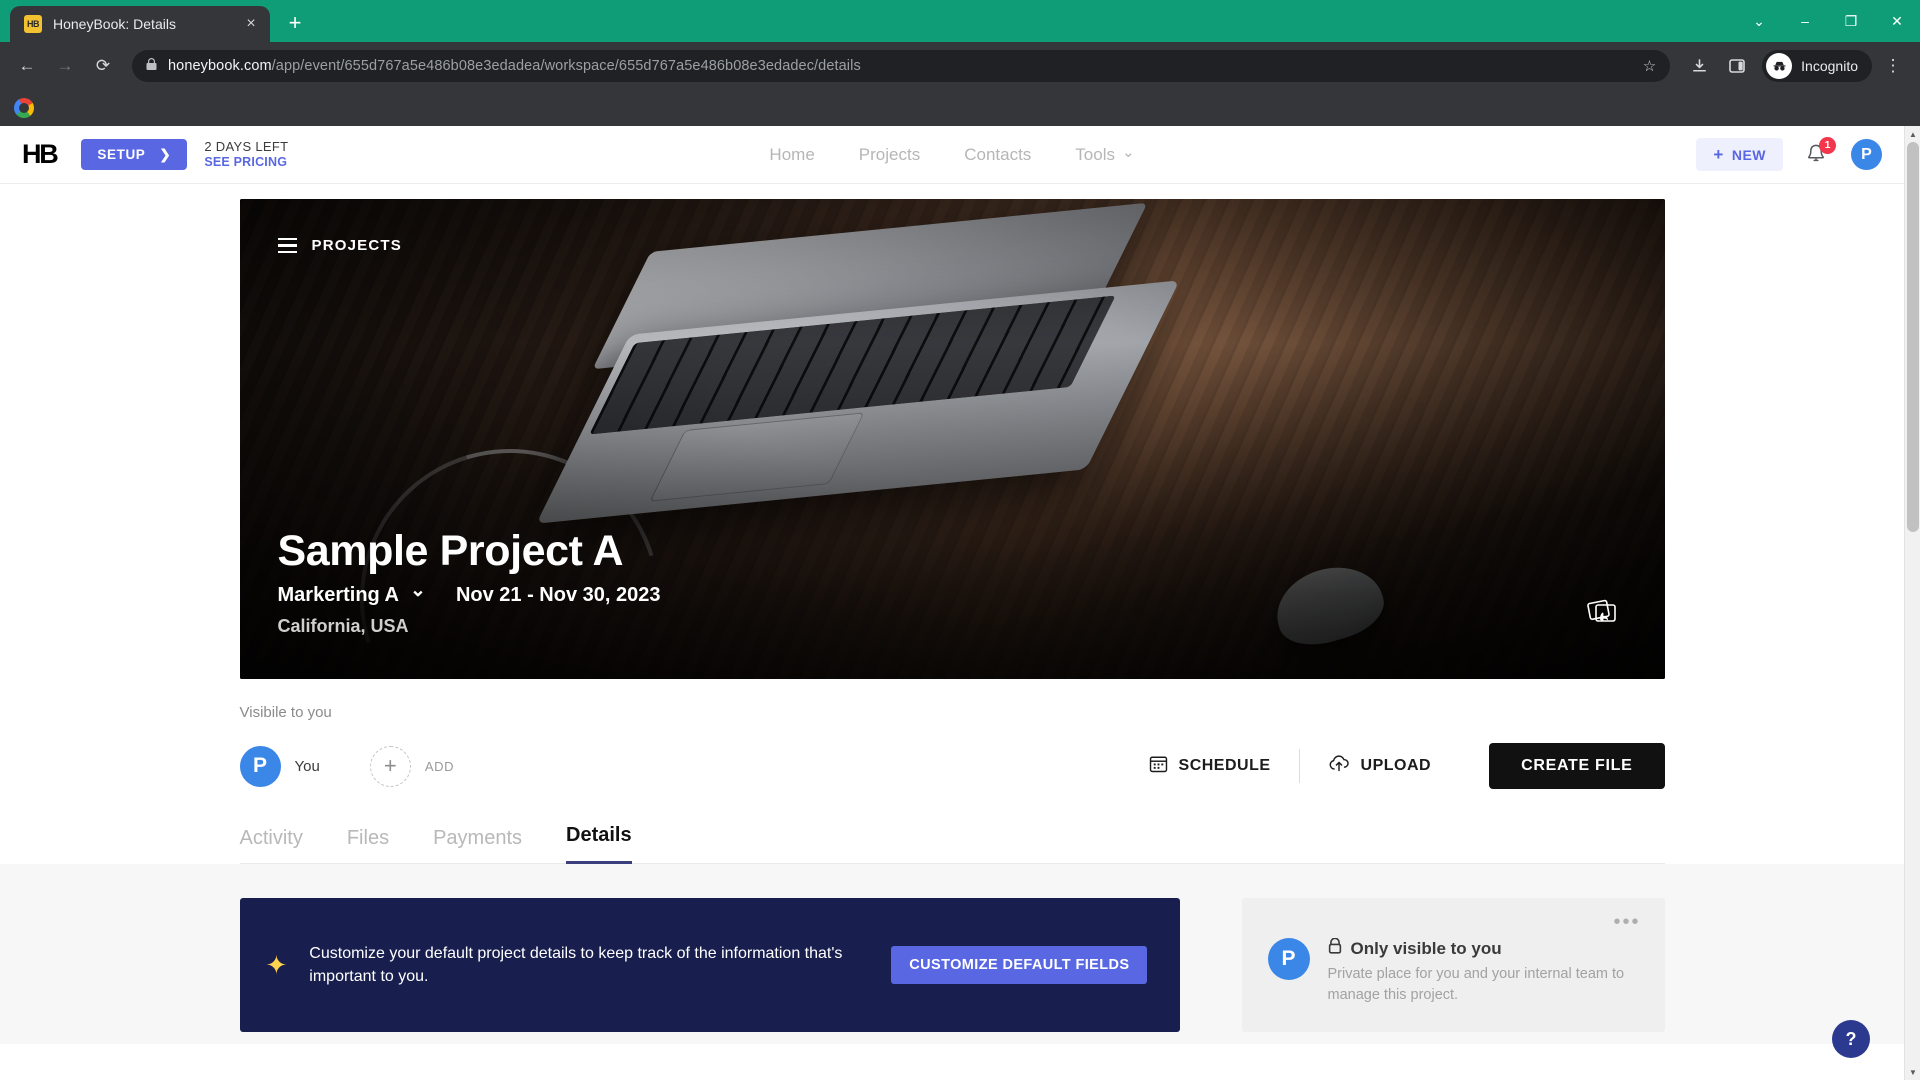 The height and width of the screenshot is (1080, 1920). What do you see at coordinates (1851, 21) in the screenshot?
I see `maximize-icon: ❐` at bounding box center [1851, 21].